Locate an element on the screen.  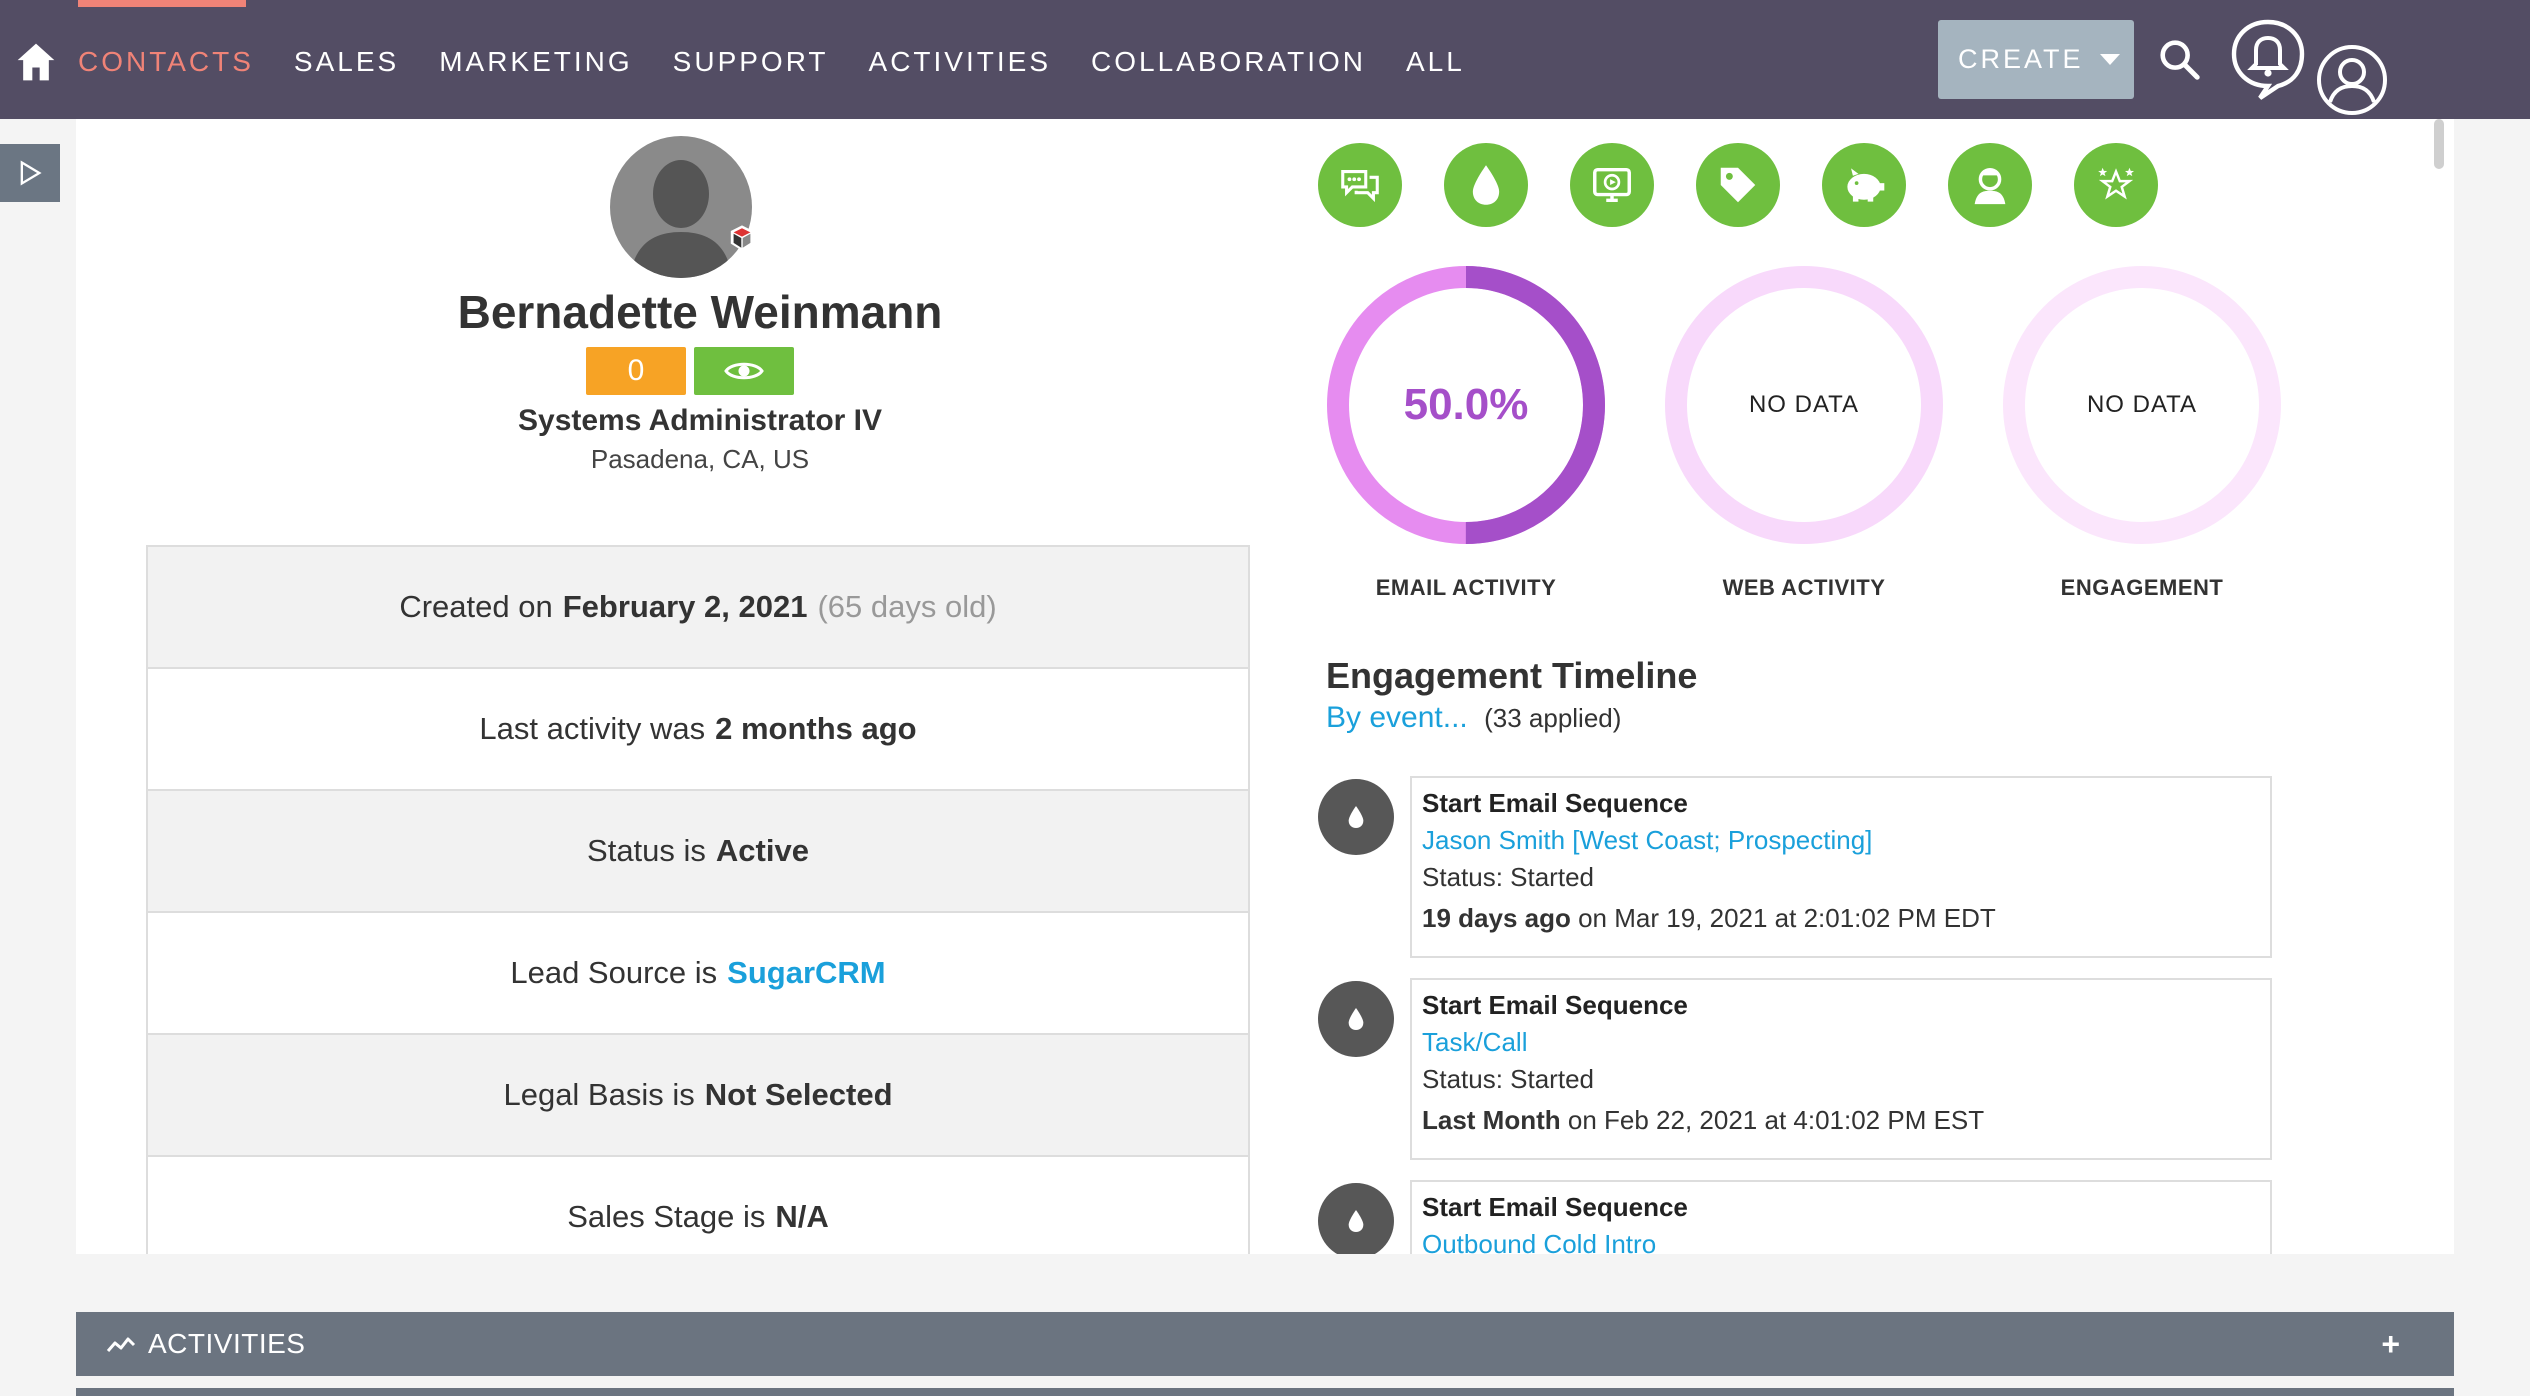
avatar is located at coordinates (681, 207).